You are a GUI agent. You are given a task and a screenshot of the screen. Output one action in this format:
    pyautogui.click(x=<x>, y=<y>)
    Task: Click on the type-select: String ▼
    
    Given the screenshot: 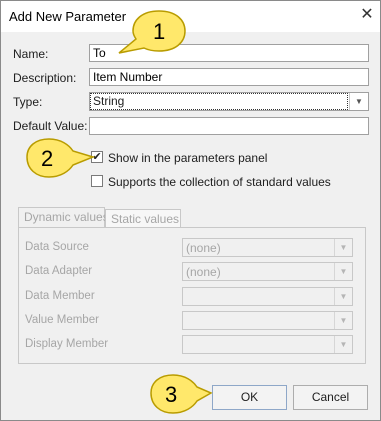 What is the action you would take?
    pyautogui.click(x=229, y=101)
    